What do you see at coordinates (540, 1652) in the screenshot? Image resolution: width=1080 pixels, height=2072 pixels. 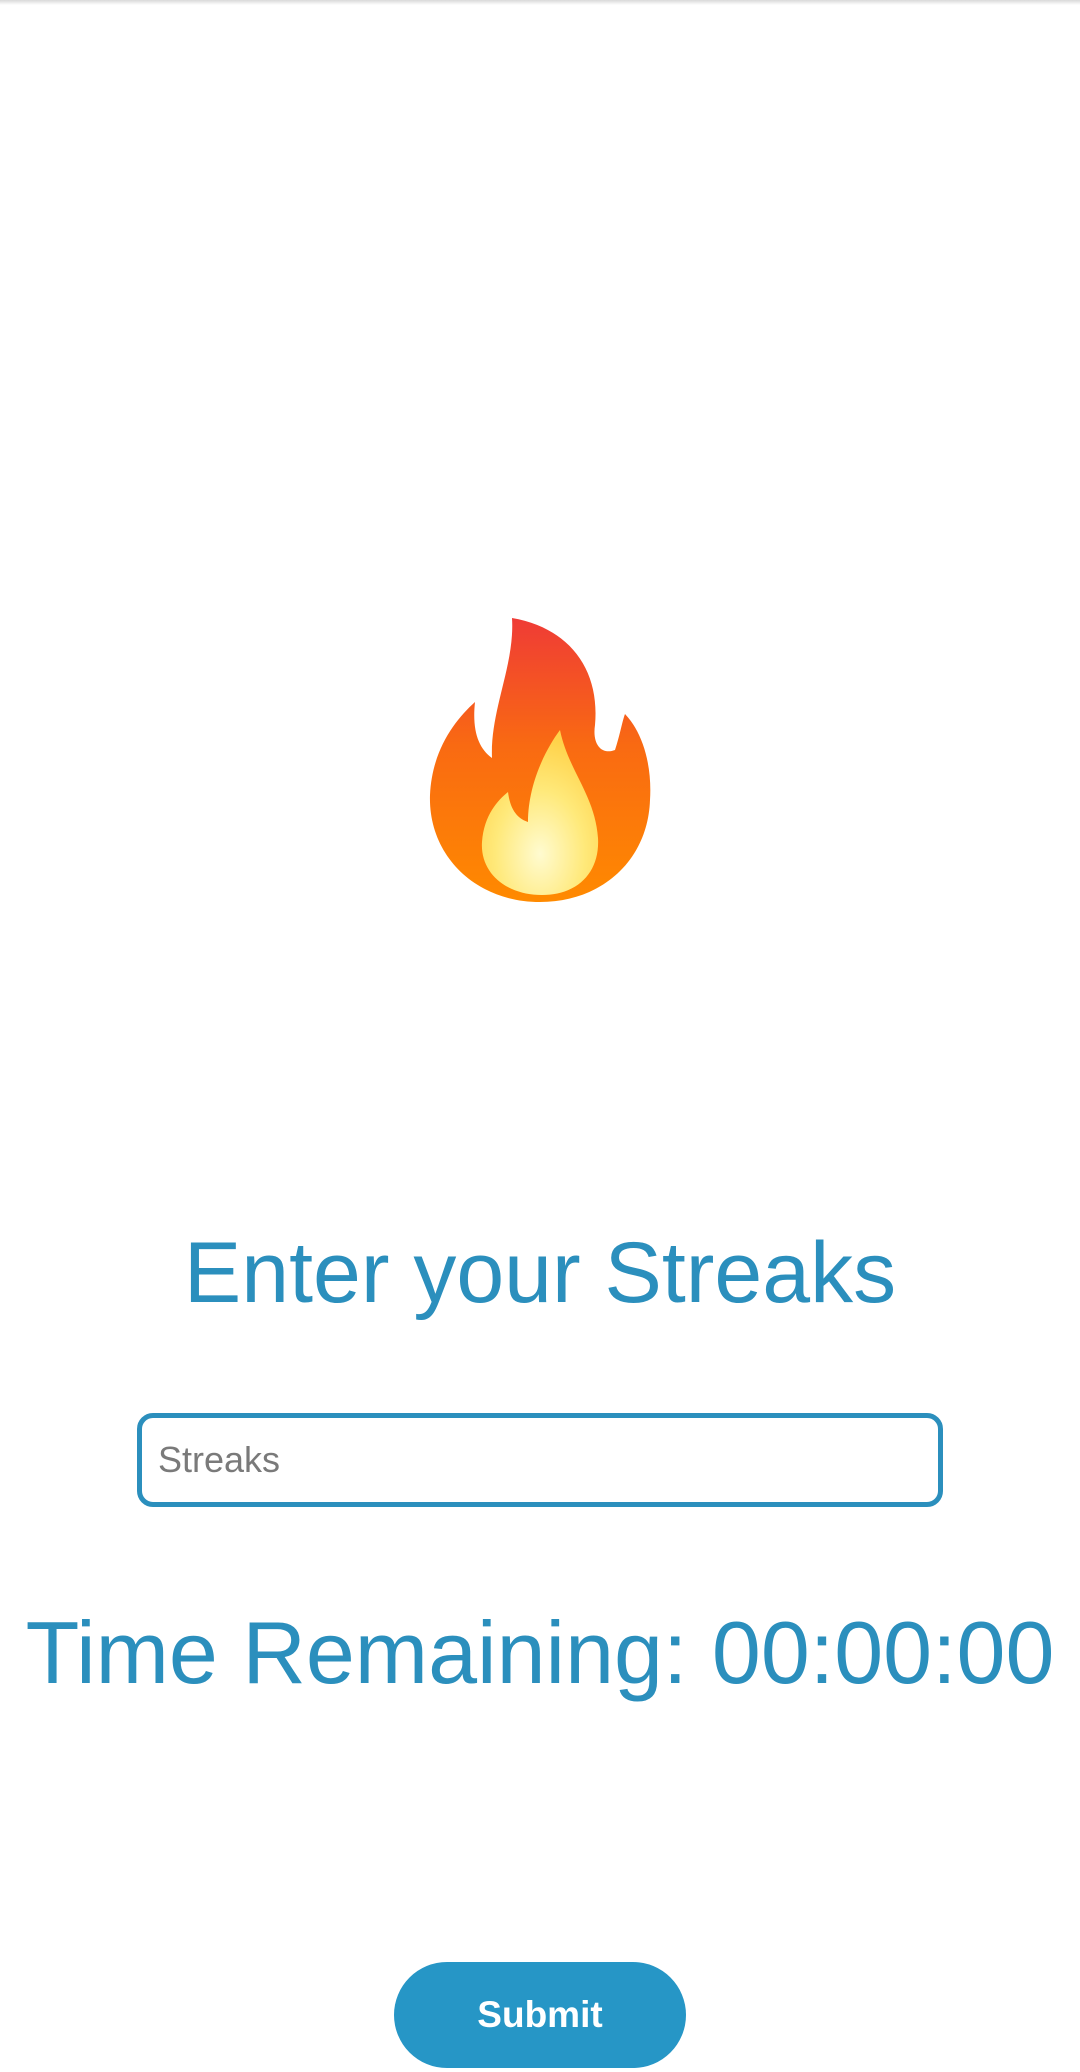 I see `time-remaining-label: Time Remaining: 00:00:00` at bounding box center [540, 1652].